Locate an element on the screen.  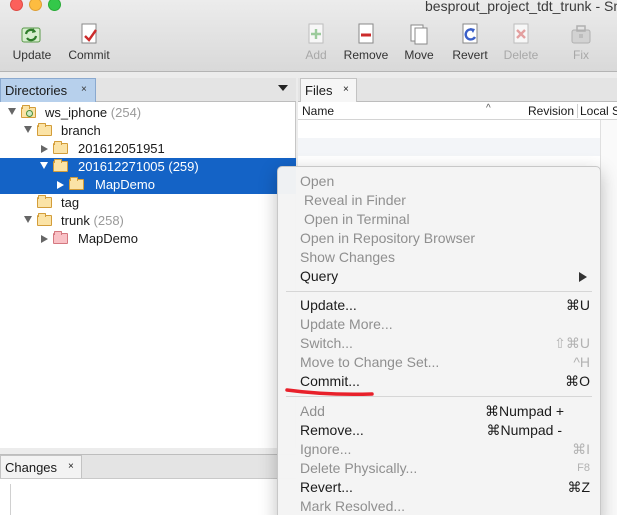
menu-item-remove: Remove... ⌘Numpad - is located at coordinates (439, 430).